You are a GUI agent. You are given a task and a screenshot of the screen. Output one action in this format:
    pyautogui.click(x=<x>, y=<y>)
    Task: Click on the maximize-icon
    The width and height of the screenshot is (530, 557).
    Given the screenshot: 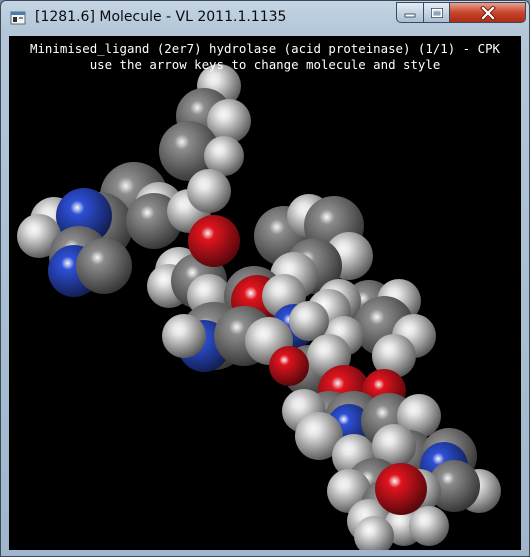 What is the action you would take?
    pyautogui.click(x=436, y=12)
    